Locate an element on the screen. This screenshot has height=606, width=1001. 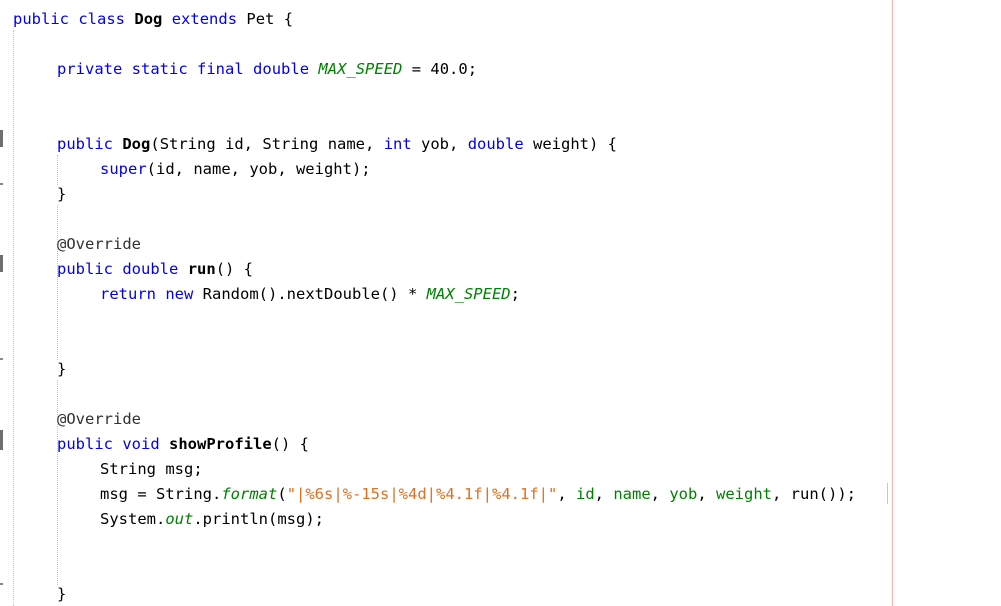
code-token: name, is located at coordinates (351, 144).